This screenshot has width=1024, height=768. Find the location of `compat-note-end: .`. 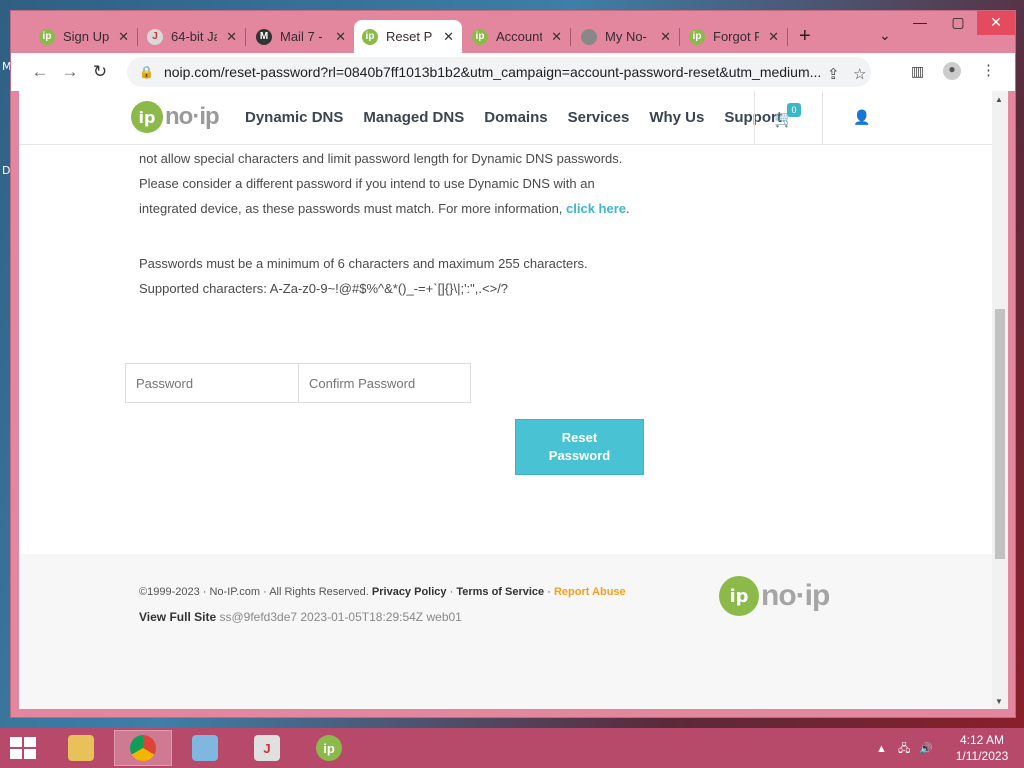

compat-note-end: . is located at coordinates (628, 208).